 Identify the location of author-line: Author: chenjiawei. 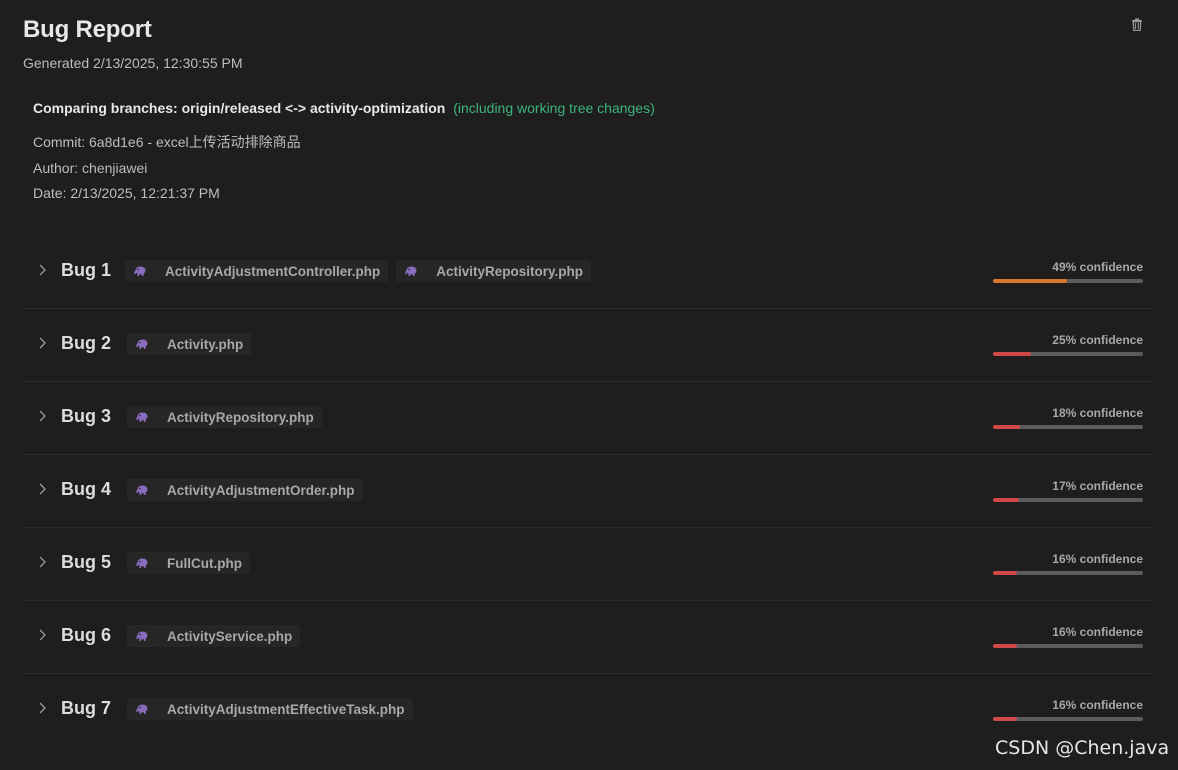
(90, 167).